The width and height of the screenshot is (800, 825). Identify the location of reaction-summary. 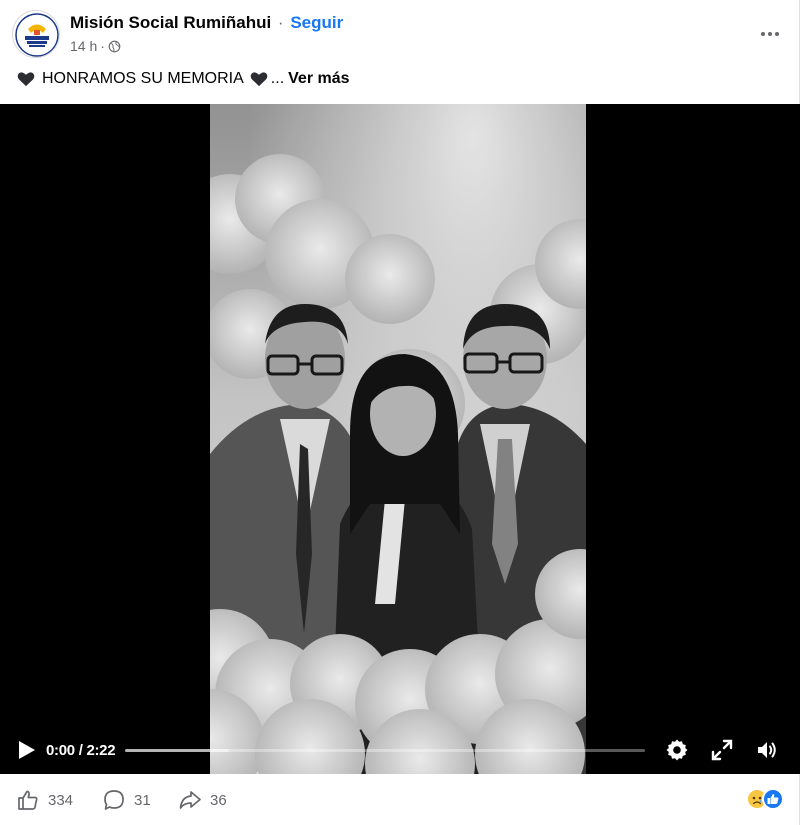
(765, 799).